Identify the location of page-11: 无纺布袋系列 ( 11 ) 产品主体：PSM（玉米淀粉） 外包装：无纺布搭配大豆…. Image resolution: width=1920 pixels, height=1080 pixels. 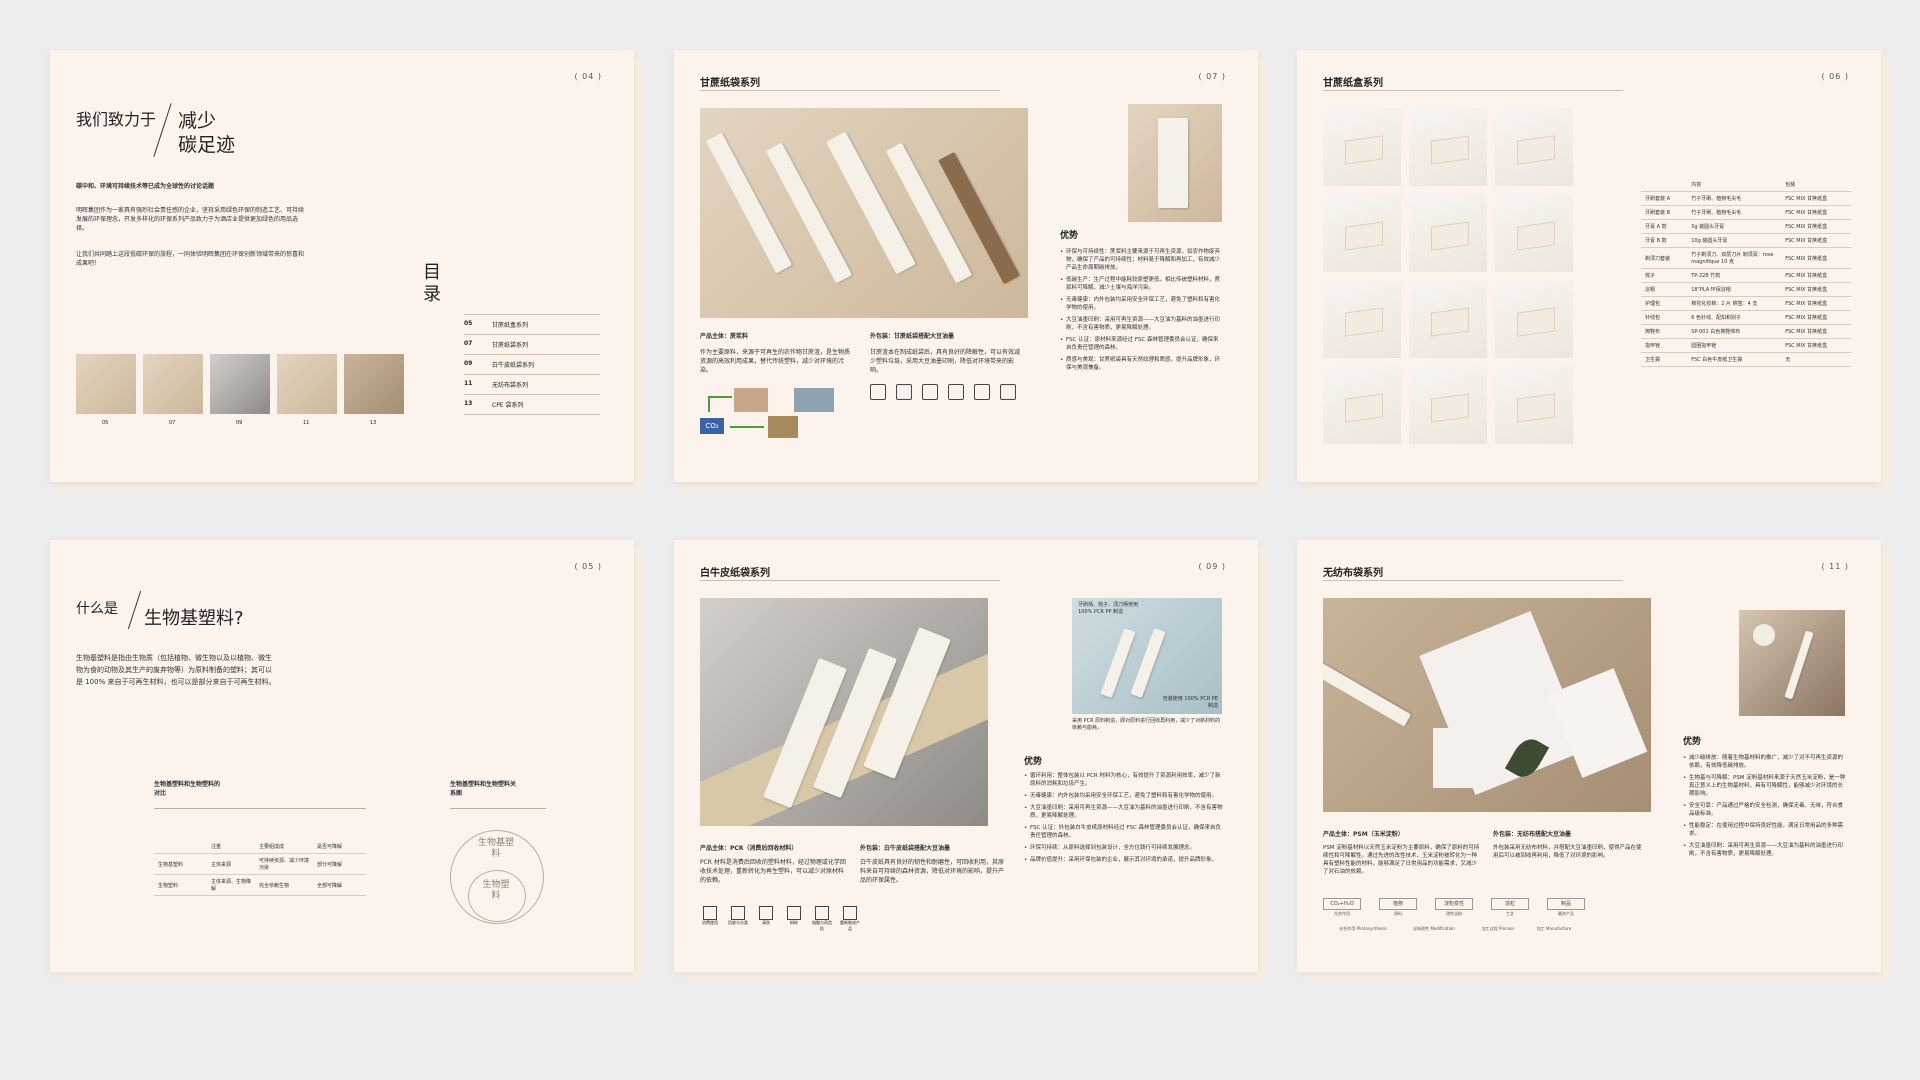
(1589, 756).